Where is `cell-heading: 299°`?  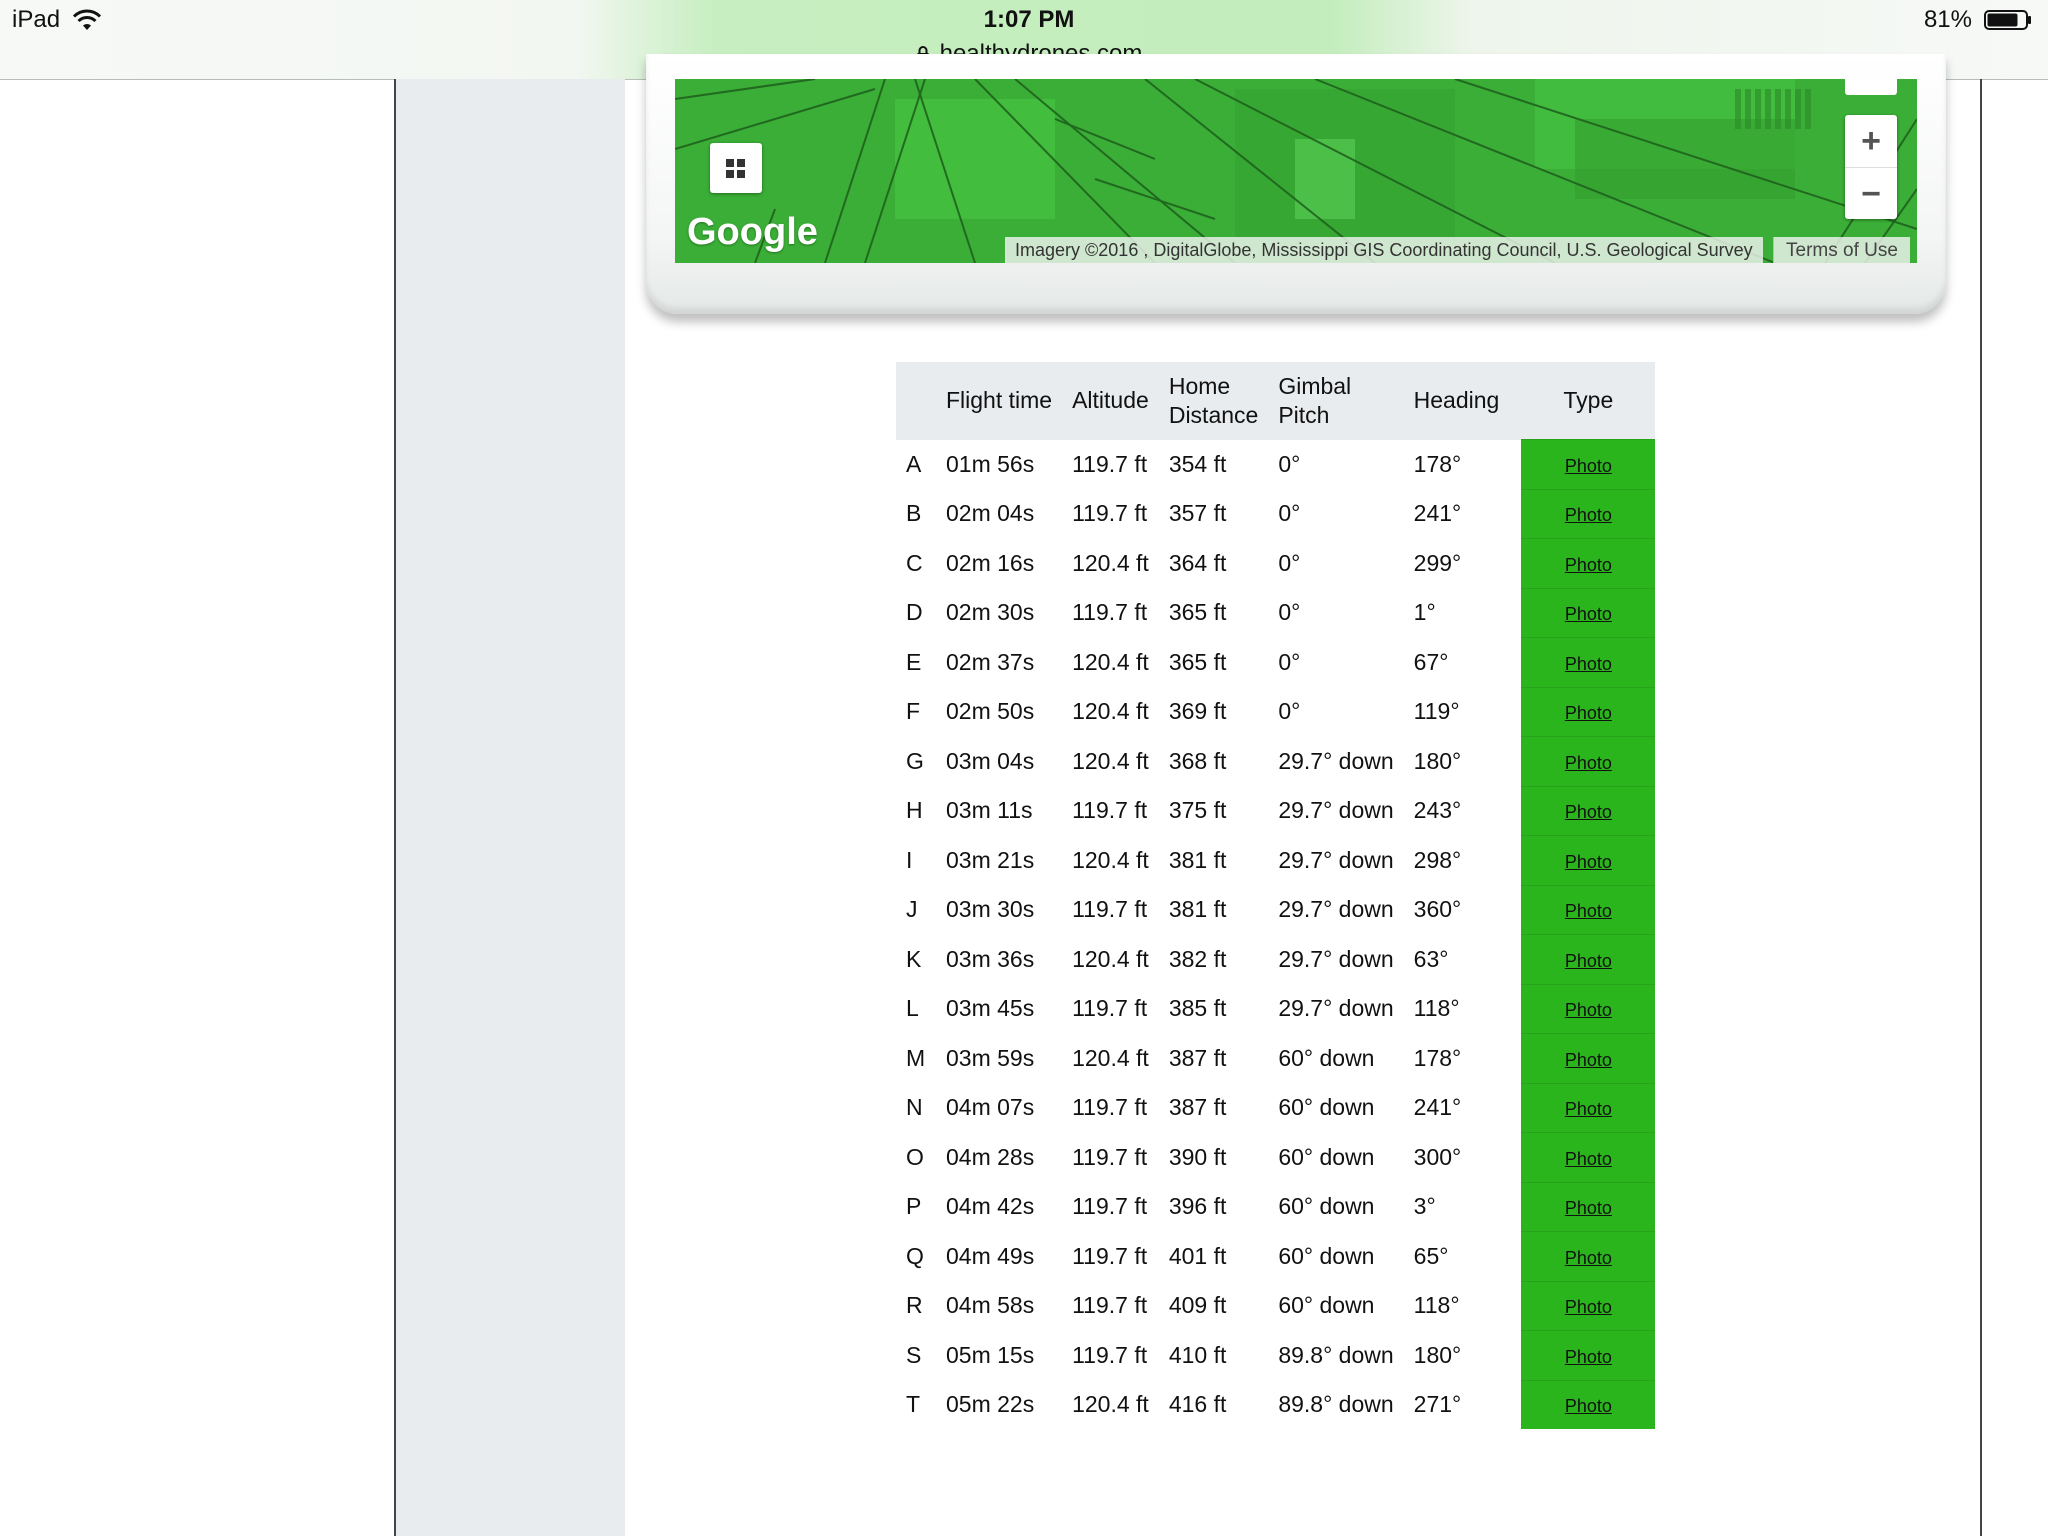 cell-heading: 299° is located at coordinates (1437, 562).